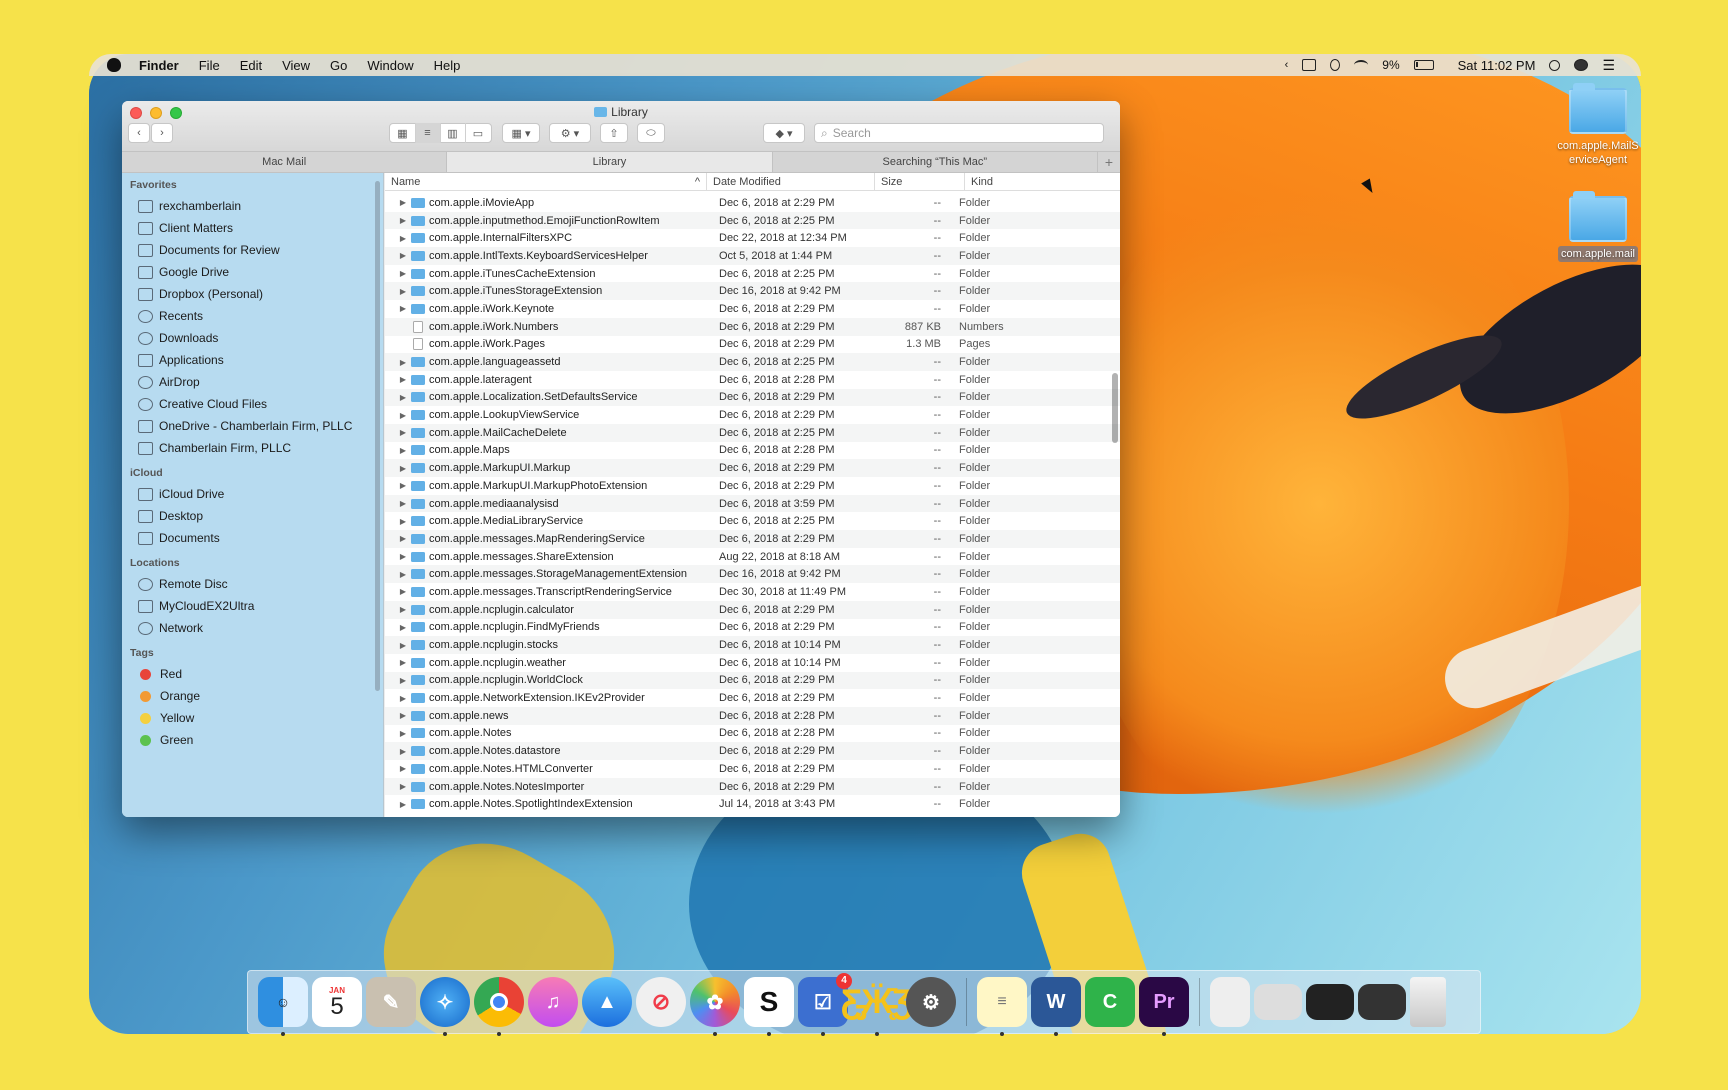  Describe the element at coordinates (920, 182) in the screenshot. I see `column-size: Size` at that location.